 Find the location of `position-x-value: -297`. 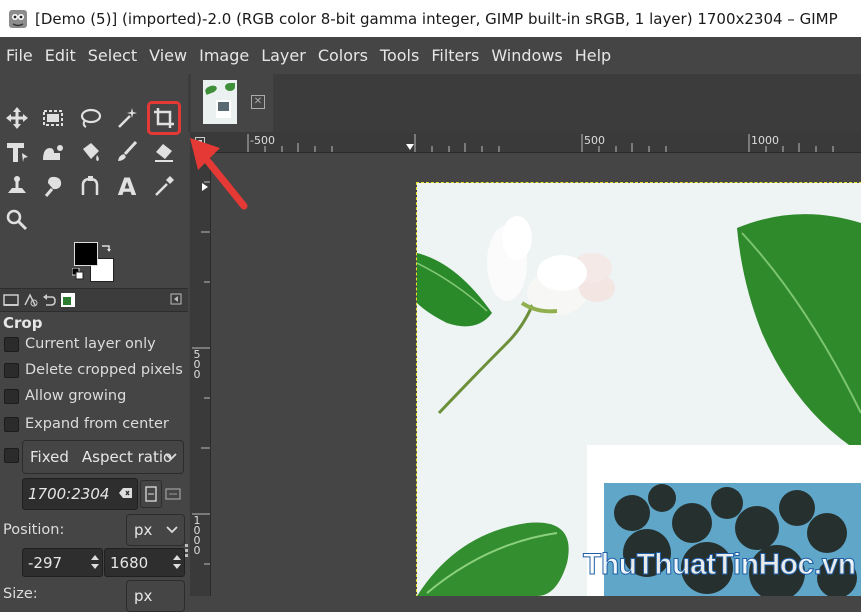

position-x-value: -297 is located at coordinates (45, 562).